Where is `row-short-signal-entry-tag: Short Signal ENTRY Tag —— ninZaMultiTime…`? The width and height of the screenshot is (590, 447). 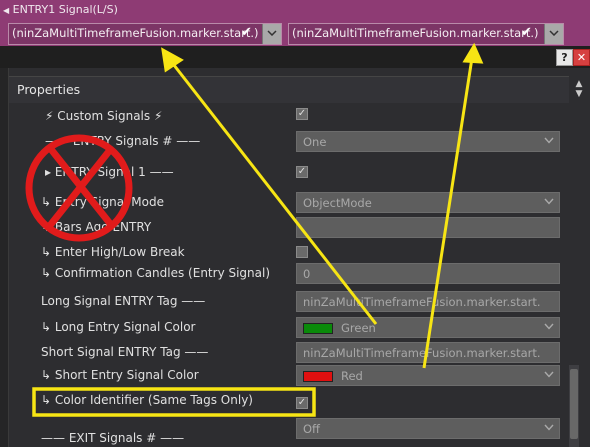
row-short-signal-entry-tag: Short Signal ENTRY Tag —— ninZaMultiTime… is located at coordinates (289, 353).